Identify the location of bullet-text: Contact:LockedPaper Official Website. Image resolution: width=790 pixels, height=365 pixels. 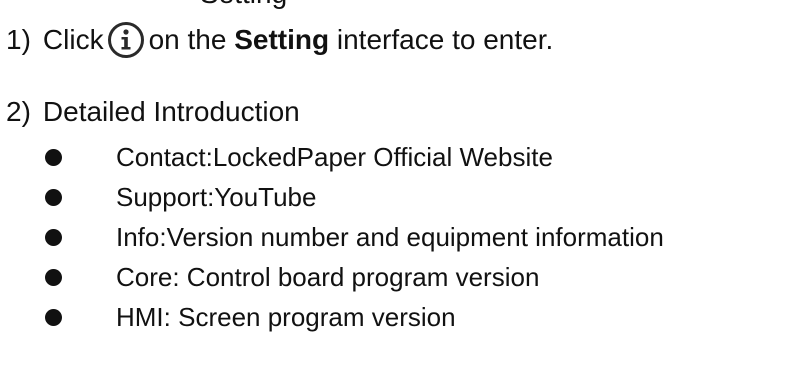
(334, 157).